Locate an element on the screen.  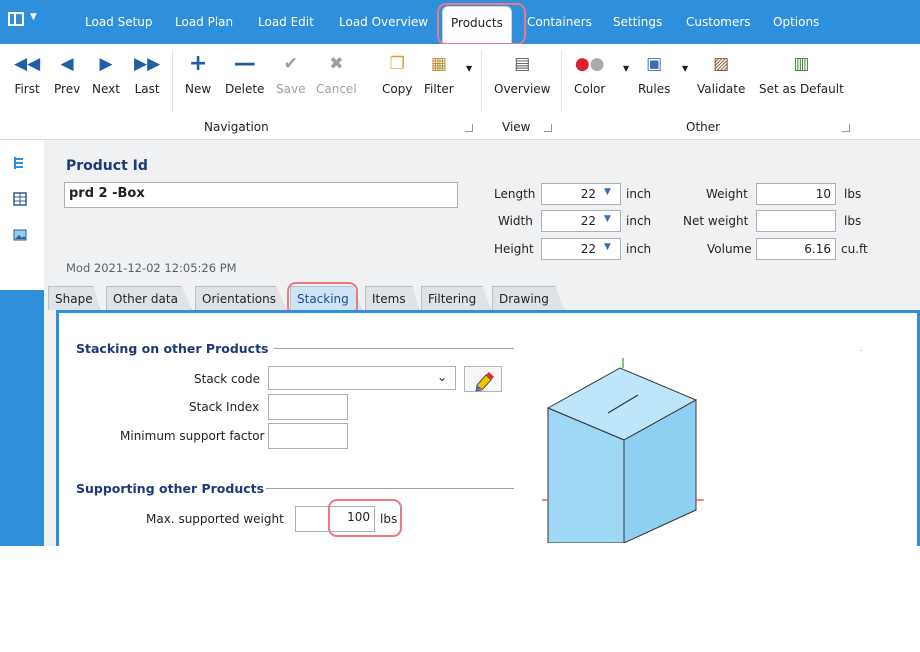
tab-load-setup: Load Setup is located at coordinates (119, 22).